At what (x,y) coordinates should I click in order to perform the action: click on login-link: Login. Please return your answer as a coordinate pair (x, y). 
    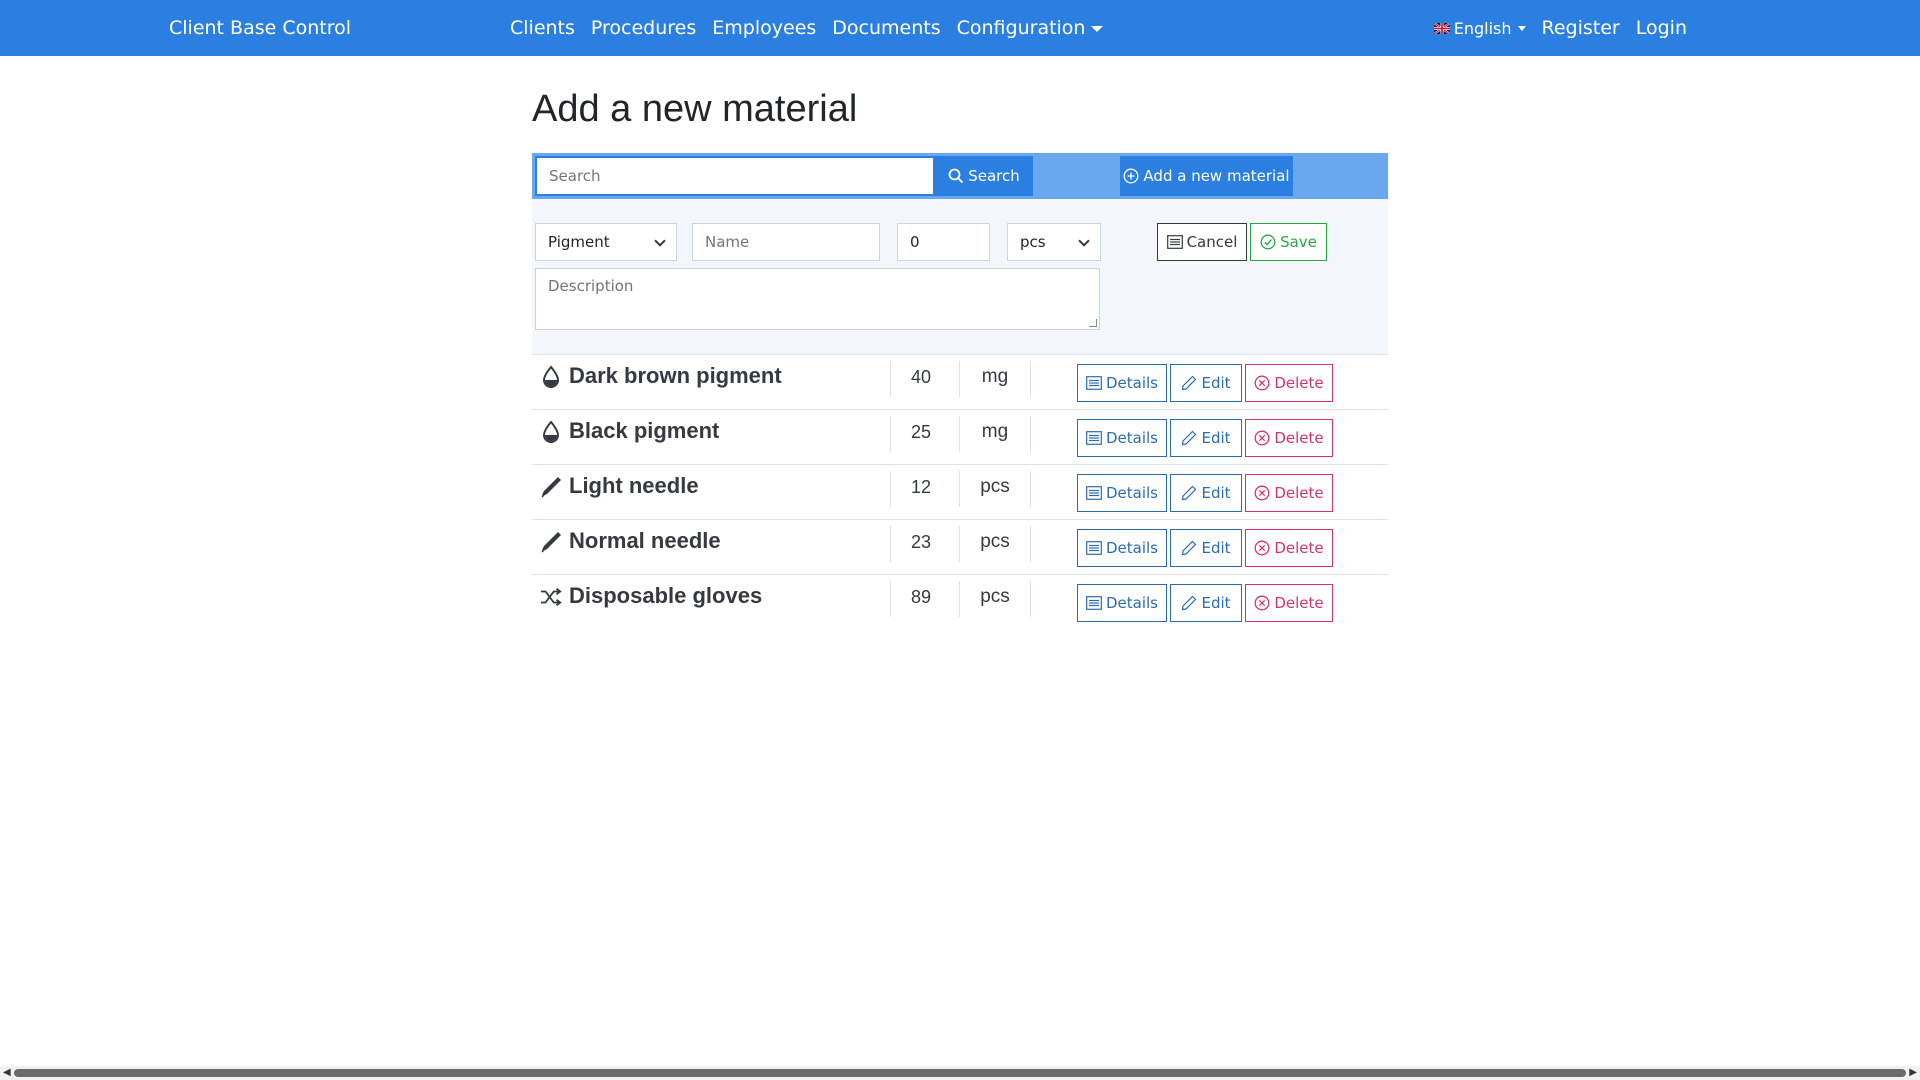
    Looking at the image, I should click on (1661, 28).